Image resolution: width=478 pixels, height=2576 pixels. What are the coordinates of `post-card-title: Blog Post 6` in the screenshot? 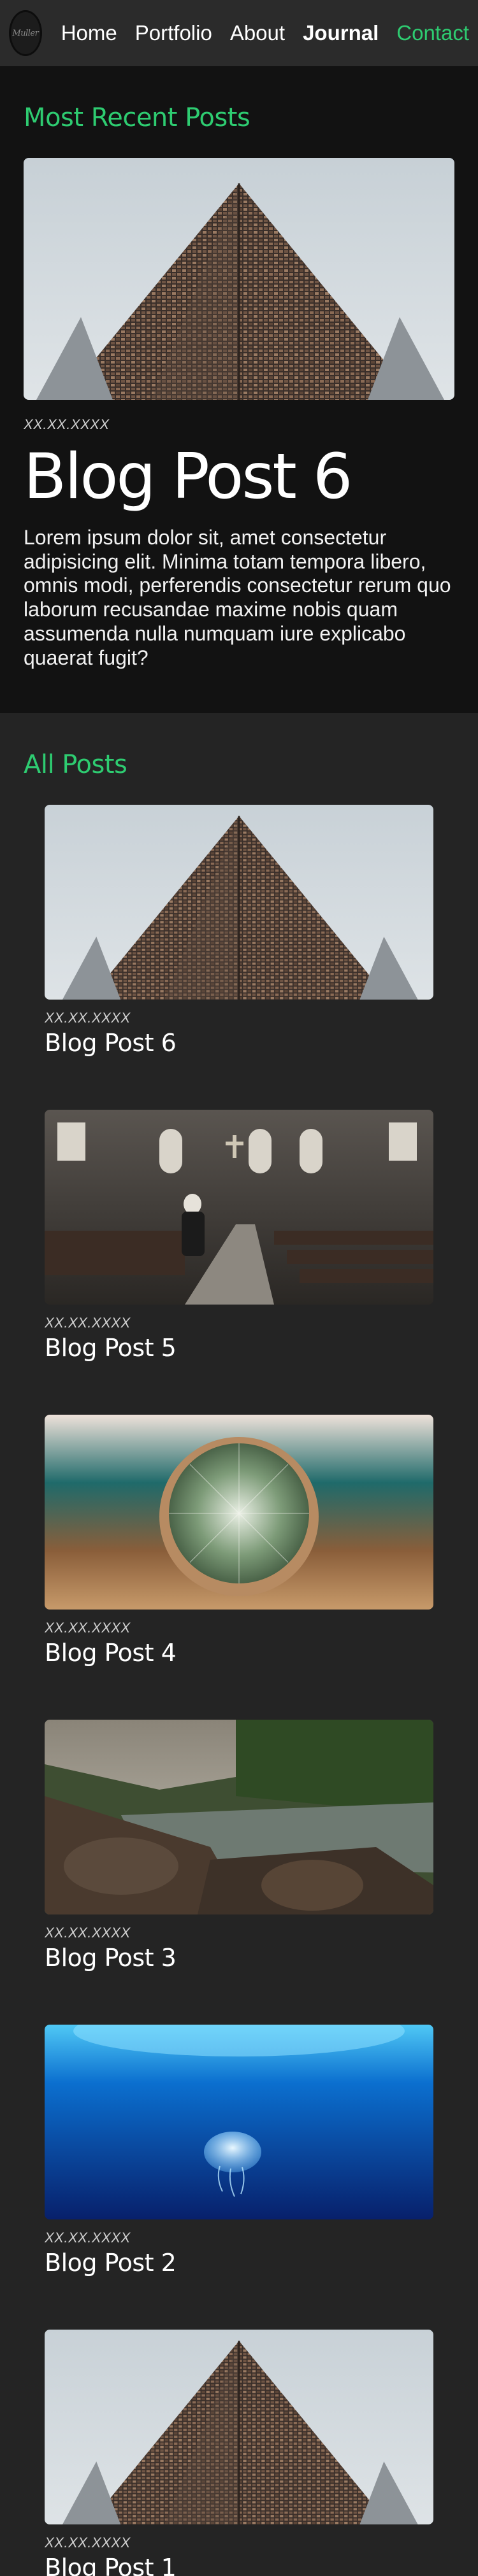 It's located at (239, 1043).